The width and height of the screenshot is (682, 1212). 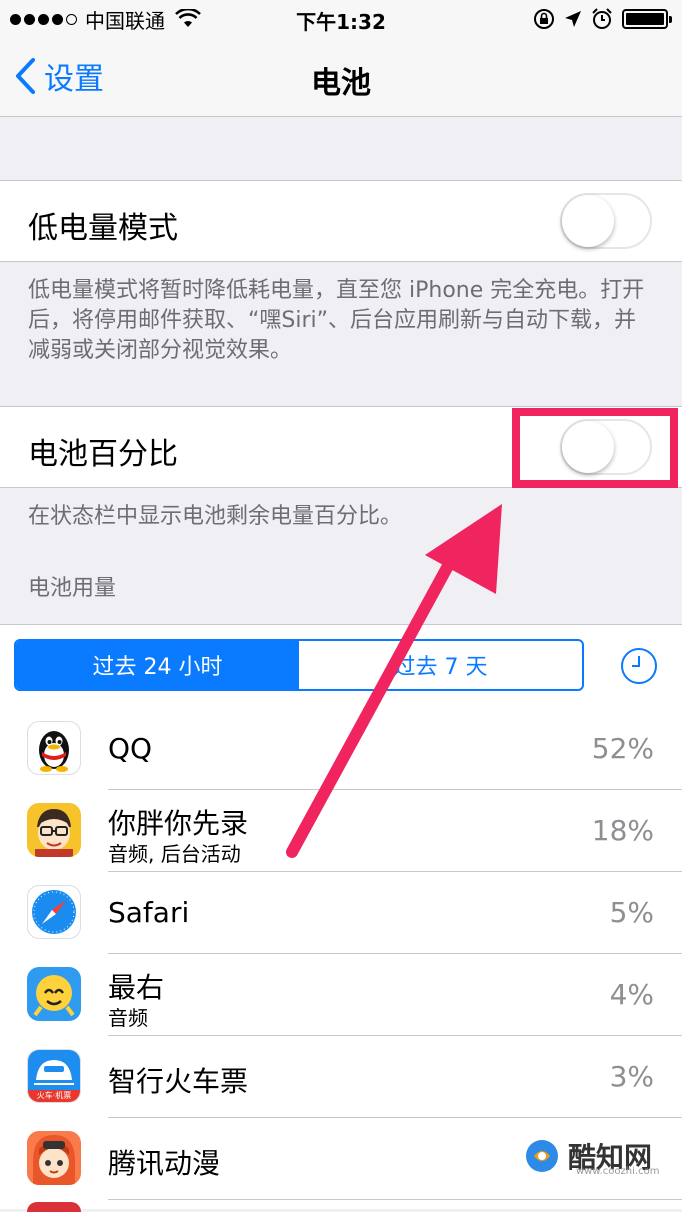 I want to click on app-percent: 4%, so click(x=631, y=994).